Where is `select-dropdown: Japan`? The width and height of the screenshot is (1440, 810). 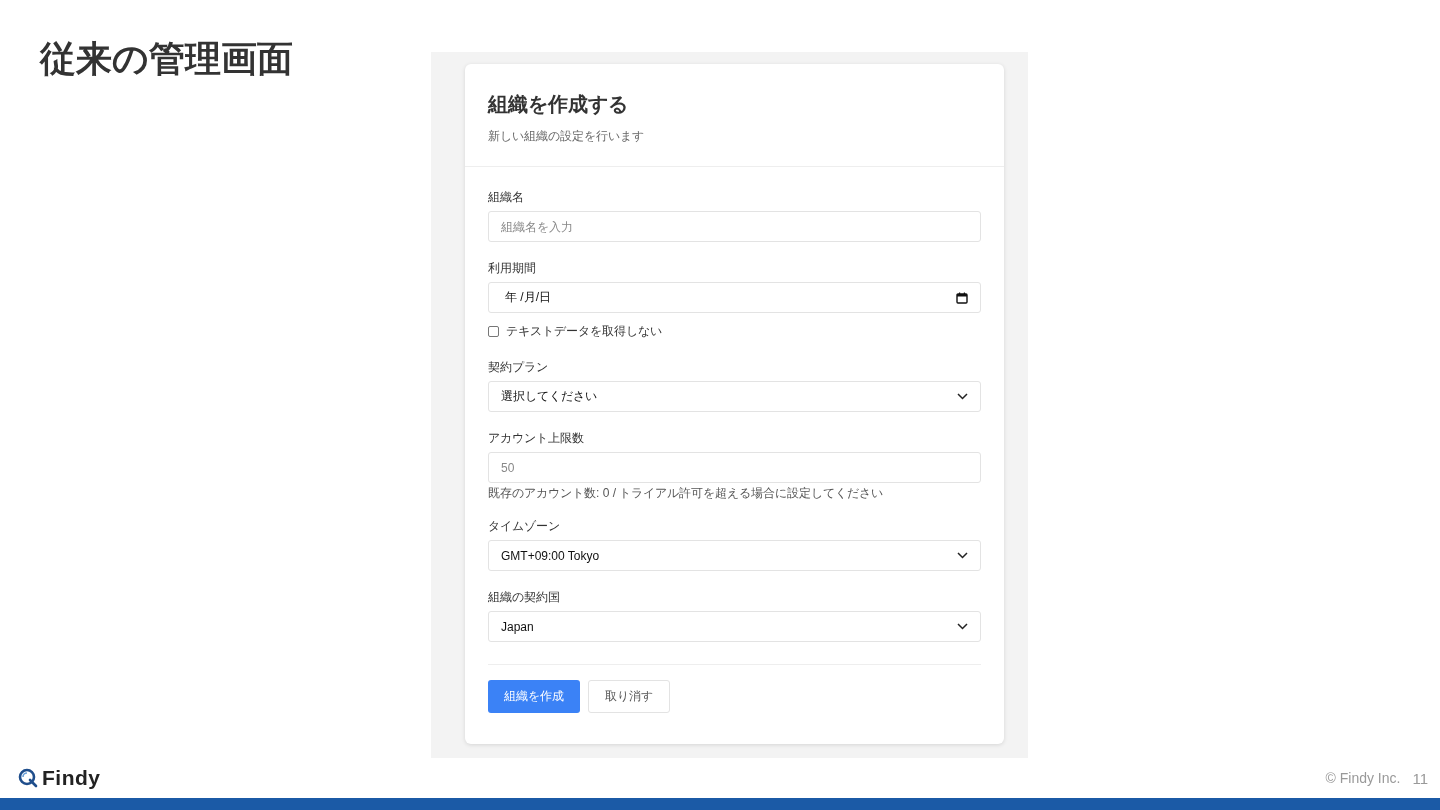 select-dropdown: Japan is located at coordinates (734, 626).